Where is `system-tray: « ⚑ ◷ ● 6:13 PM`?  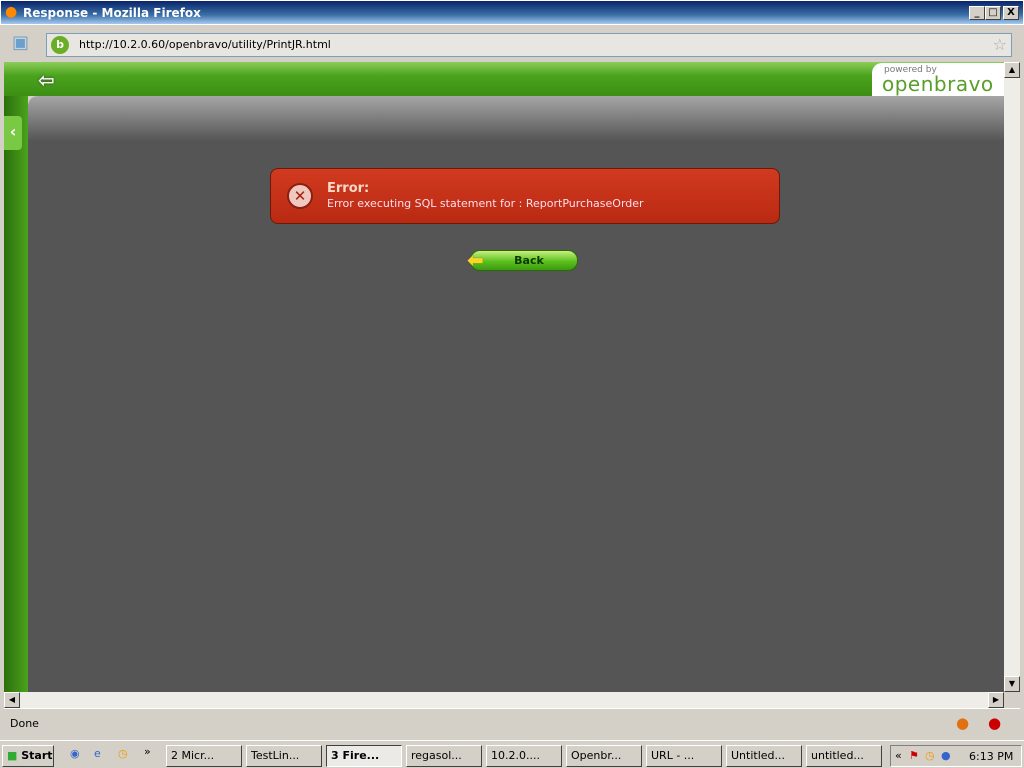
system-tray: « ⚑ ◷ ● 6:13 PM is located at coordinates (956, 756).